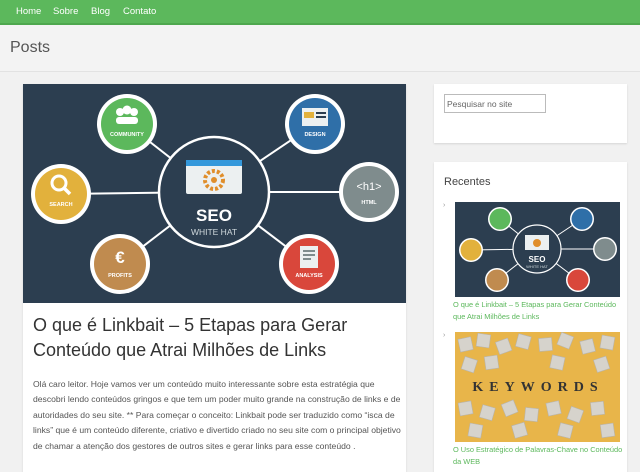 This screenshot has height=472, width=640. I want to click on keywords-word: KEYWORDS, so click(537, 387).